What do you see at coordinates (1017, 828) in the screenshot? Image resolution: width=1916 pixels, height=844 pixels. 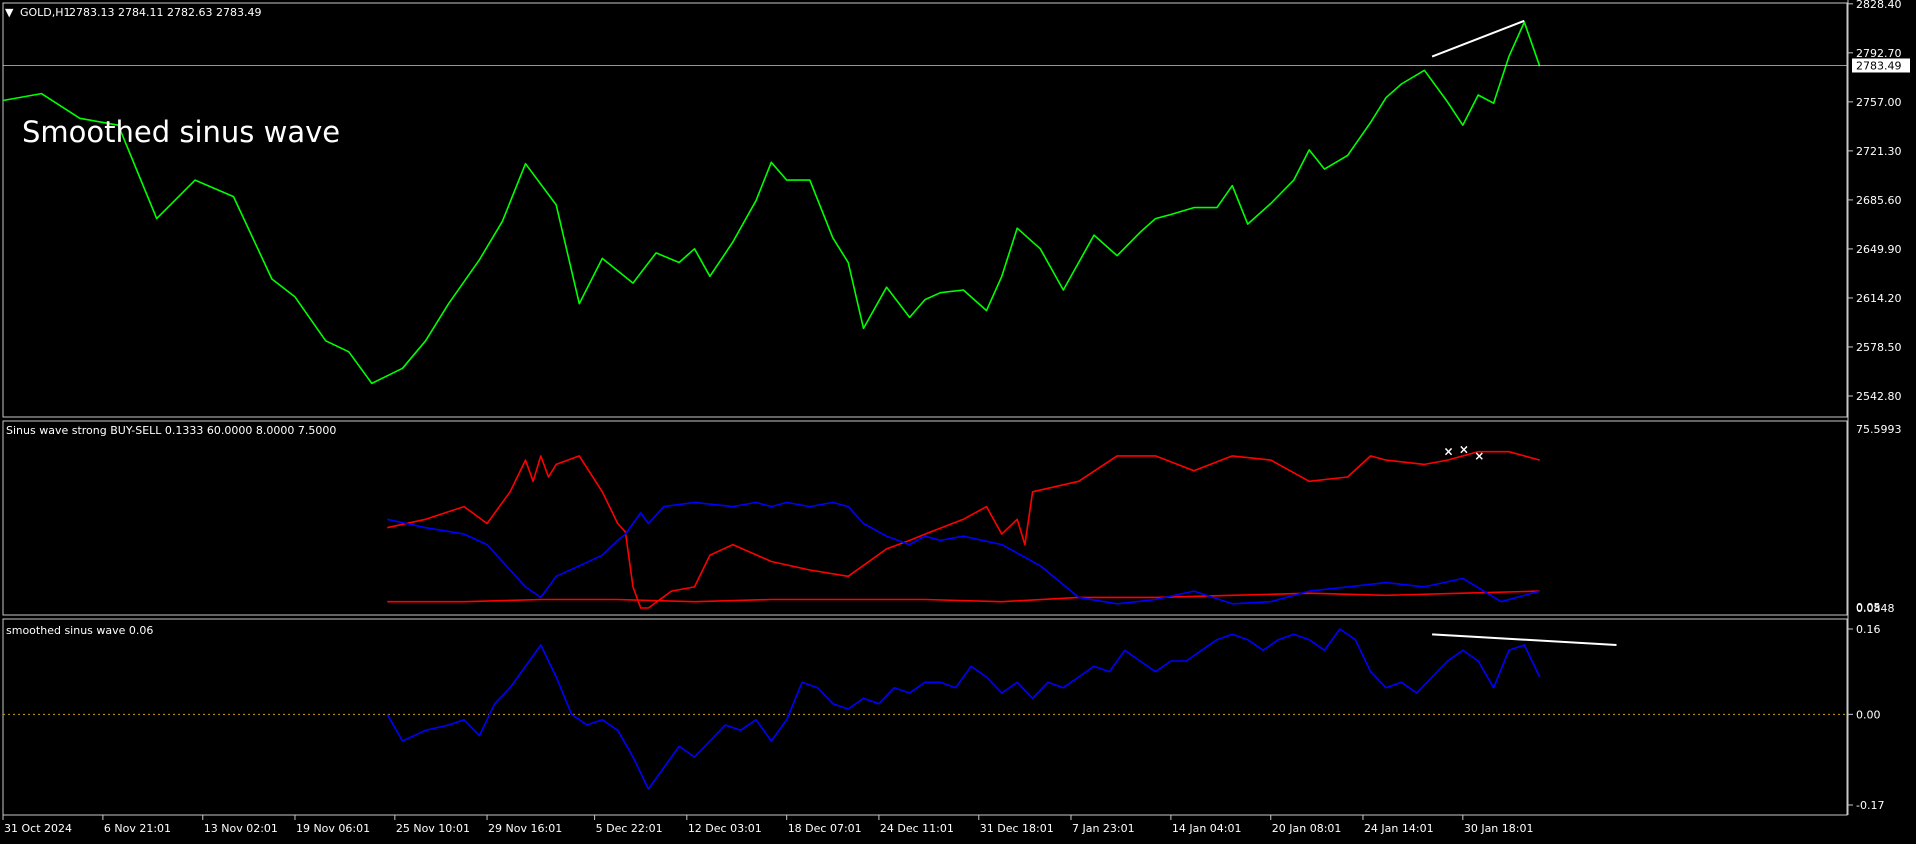 I see `time-tick-label-10: 31 Dec 18:01` at bounding box center [1017, 828].